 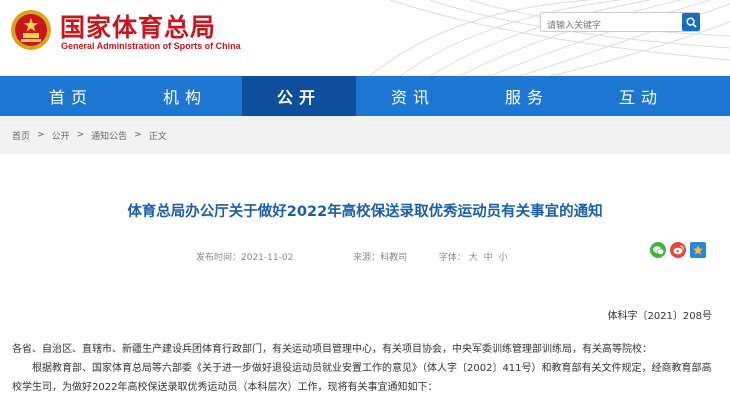 I want to click on search-box, so click(x=620, y=23).